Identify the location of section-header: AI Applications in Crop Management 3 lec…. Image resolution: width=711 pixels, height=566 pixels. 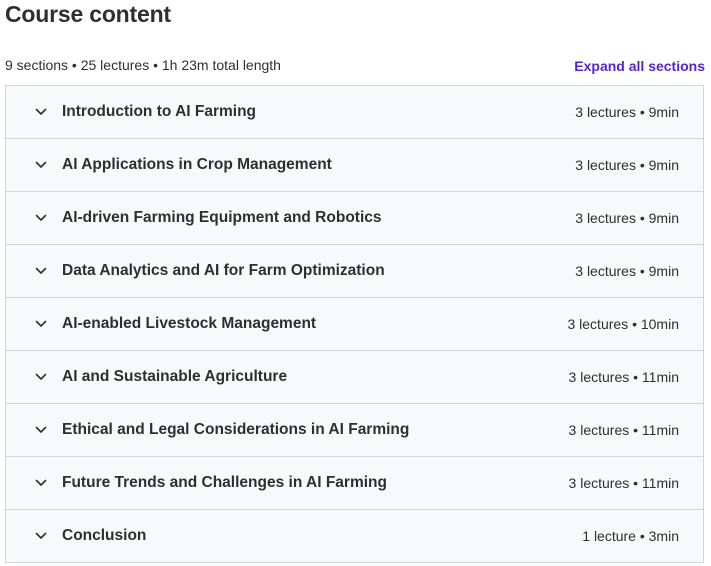
(354, 165).